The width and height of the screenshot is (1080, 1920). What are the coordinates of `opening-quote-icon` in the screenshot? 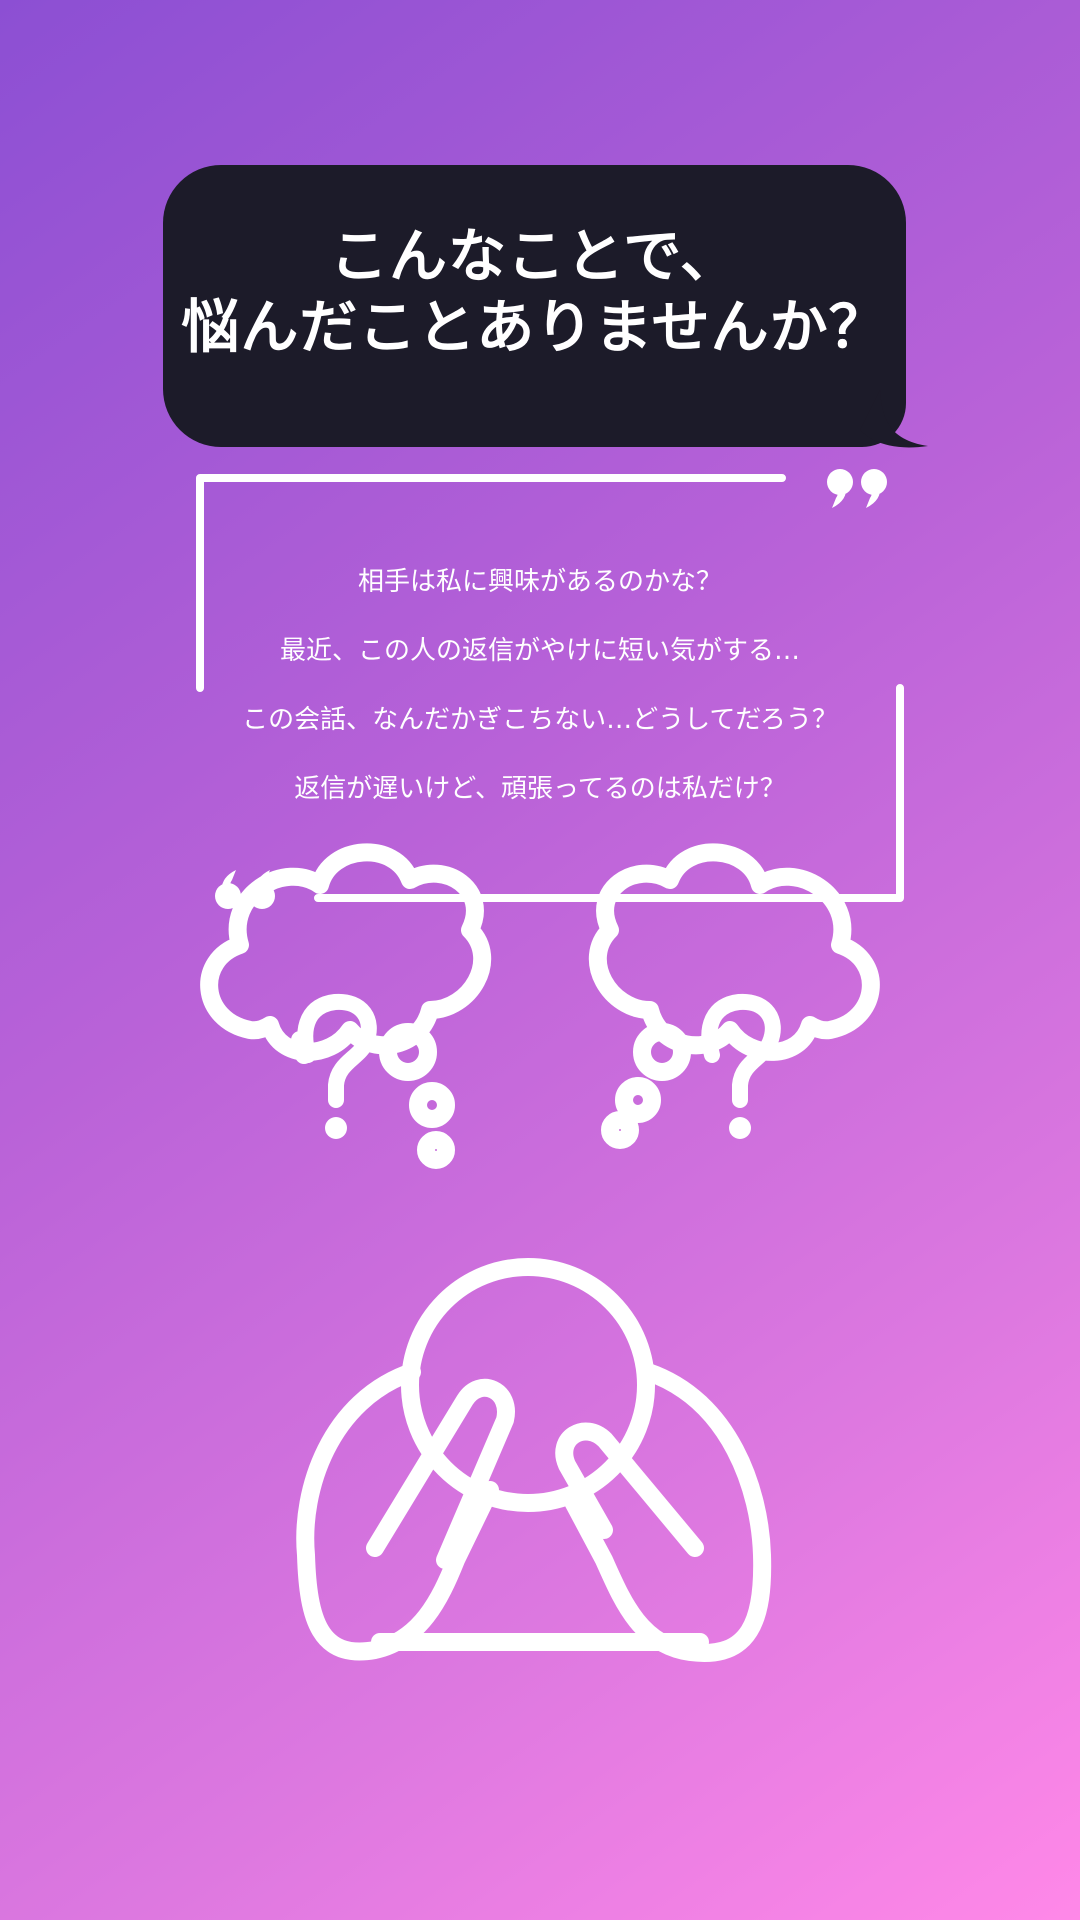 It's located at (245, 889).